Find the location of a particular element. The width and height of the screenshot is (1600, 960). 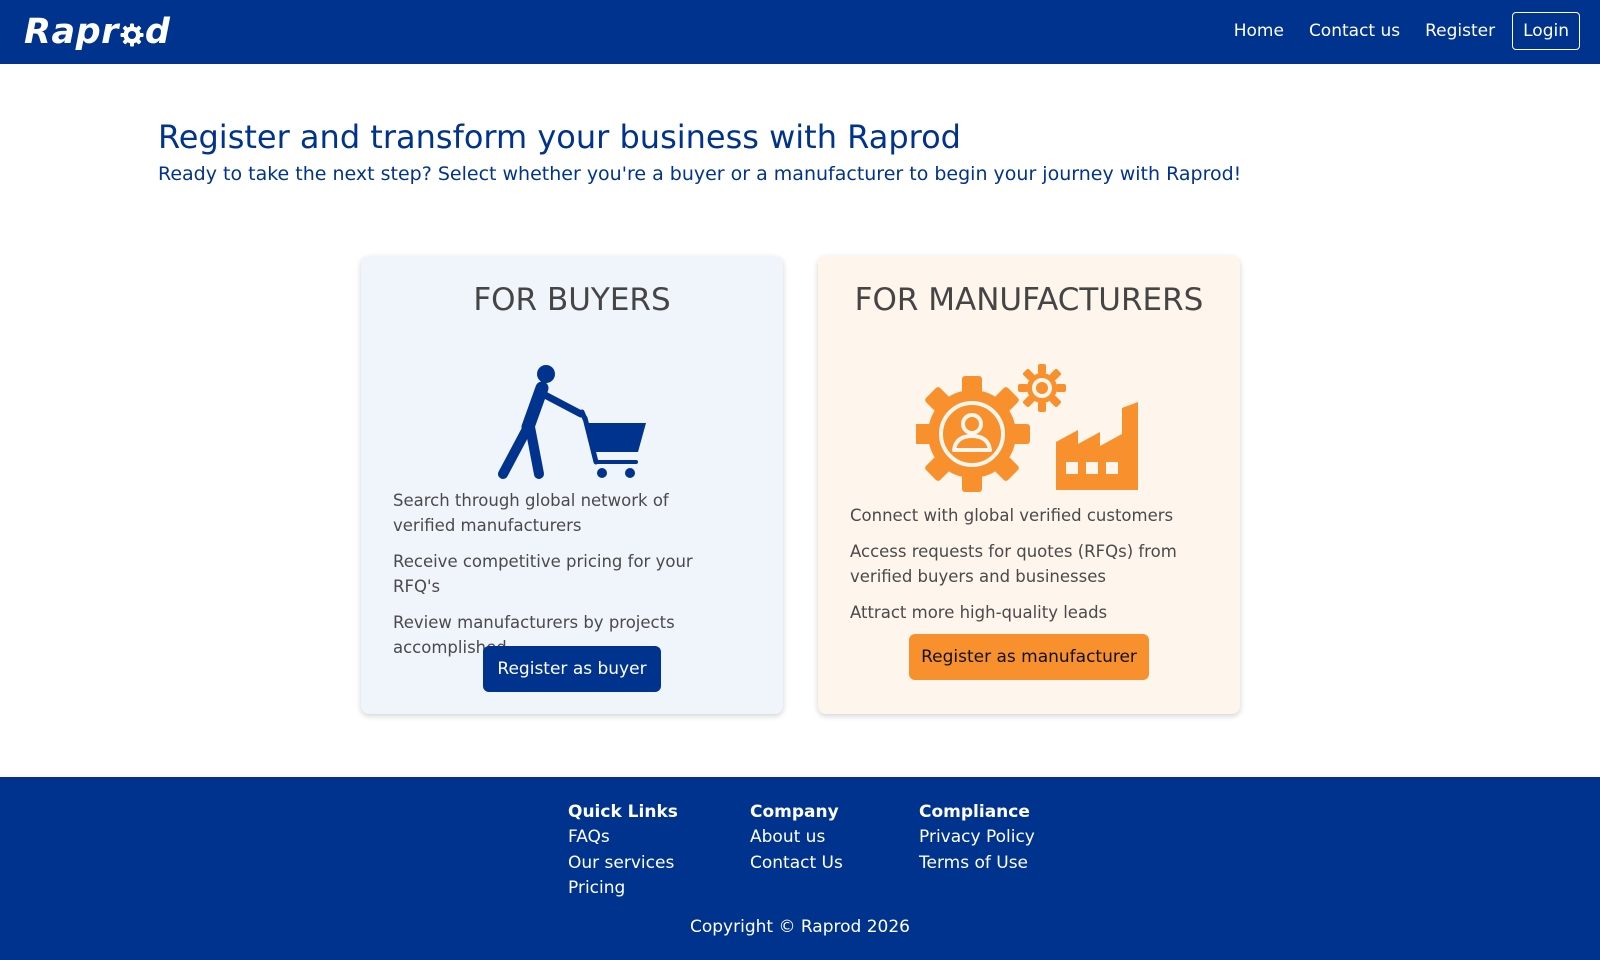

gear-icon is located at coordinates (132, 35).